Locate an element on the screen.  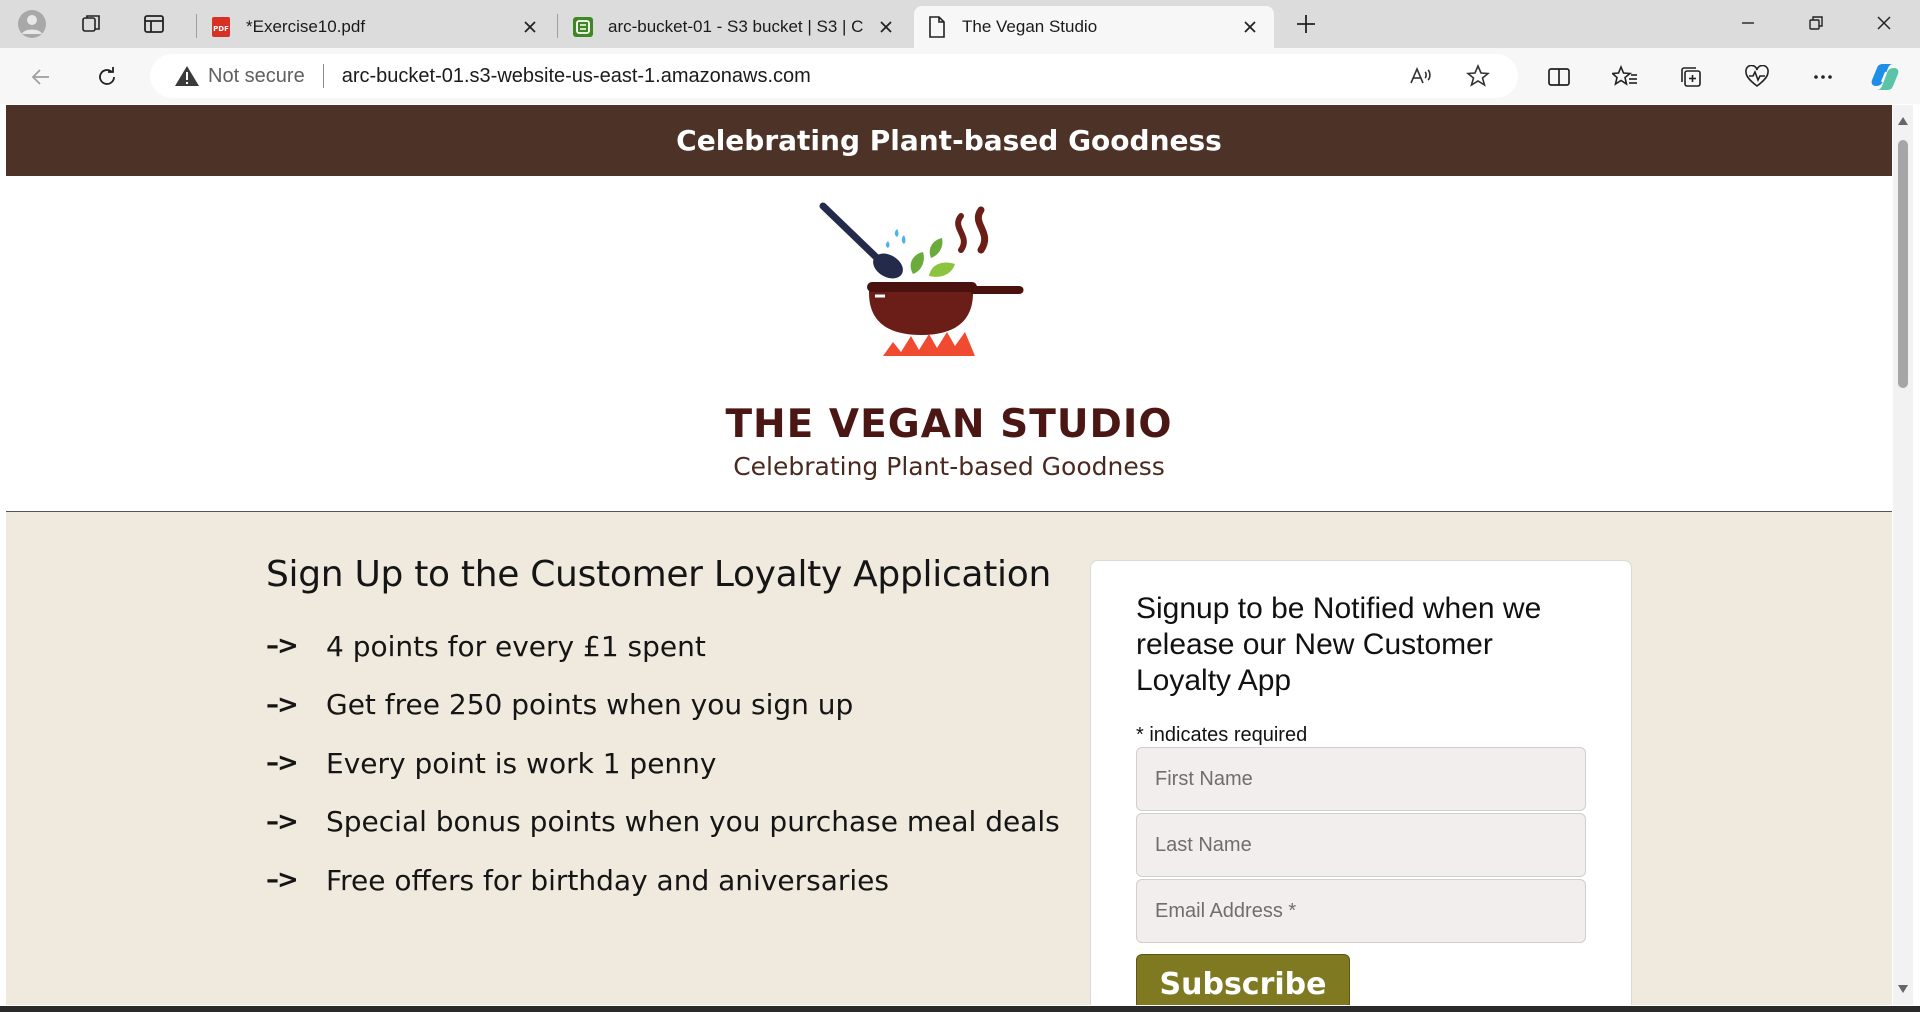
required-note: * indicates required is located at coordinates (1222, 735).